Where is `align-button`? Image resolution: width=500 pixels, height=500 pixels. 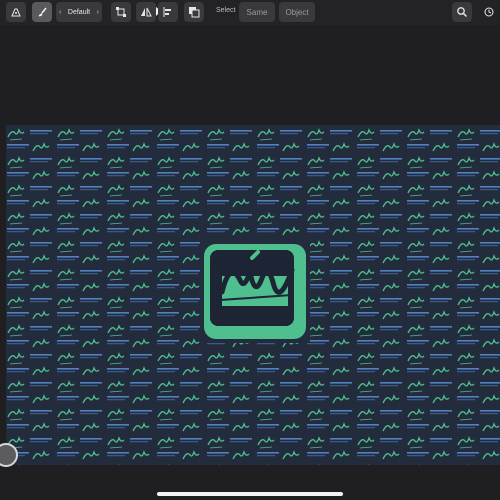
align-button is located at coordinates (168, 12).